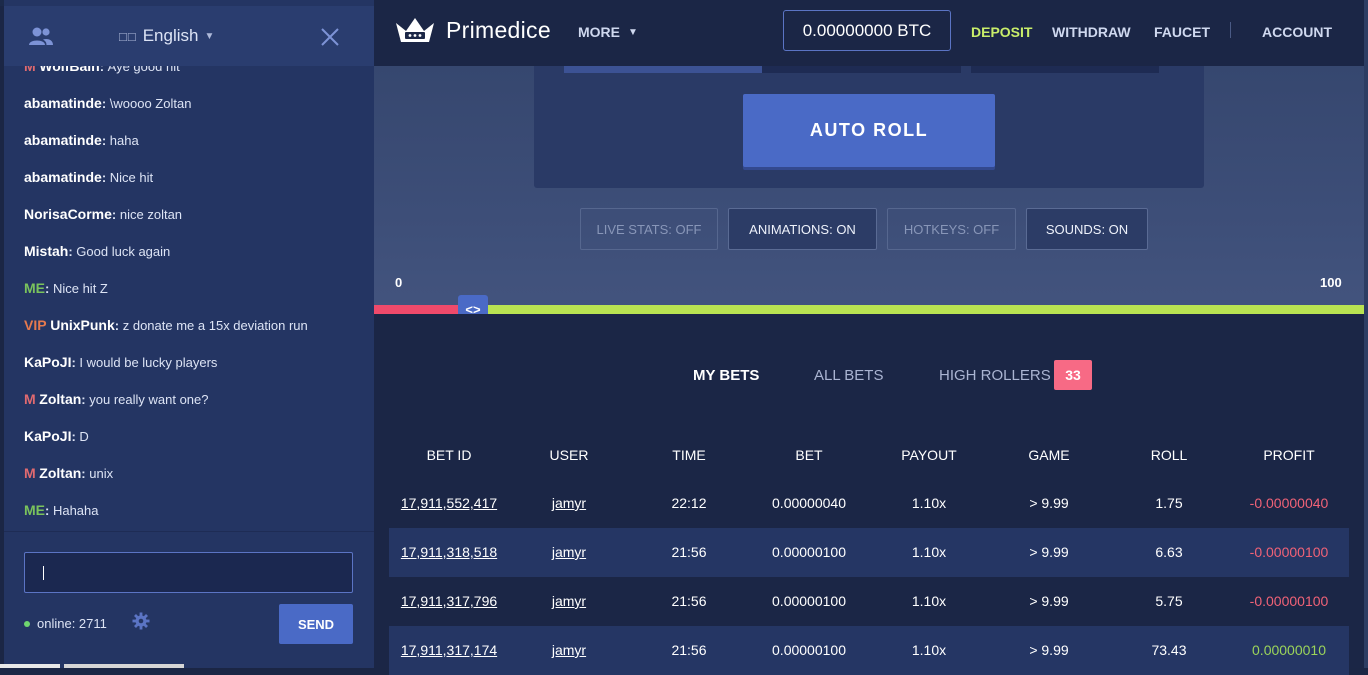 Image resolution: width=1368 pixels, height=675 pixels. What do you see at coordinates (1182, 32) in the screenshot?
I see `faucet-link: FAUCET` at bounding box center [1182, 32].